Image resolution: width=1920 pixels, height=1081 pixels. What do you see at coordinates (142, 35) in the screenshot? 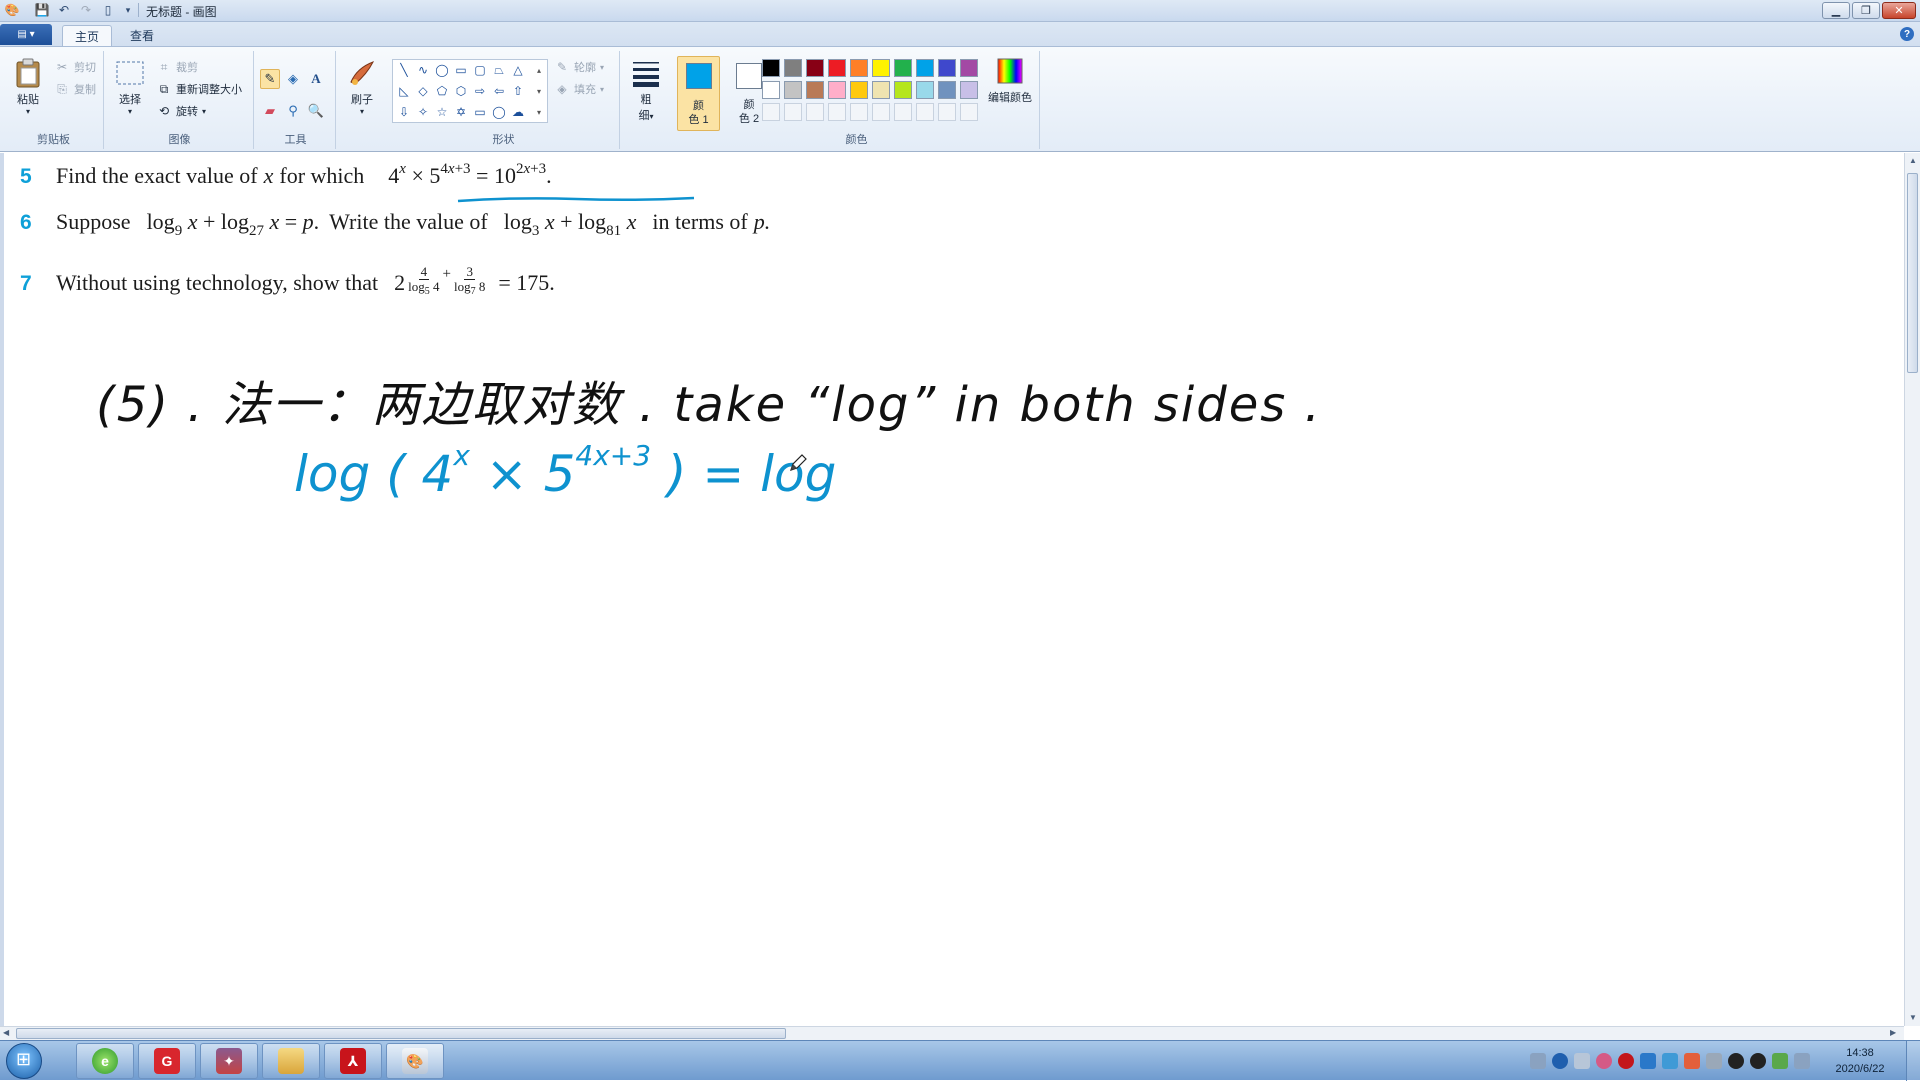
I see `tab-view: 查看` at bounding box center [142, 35].